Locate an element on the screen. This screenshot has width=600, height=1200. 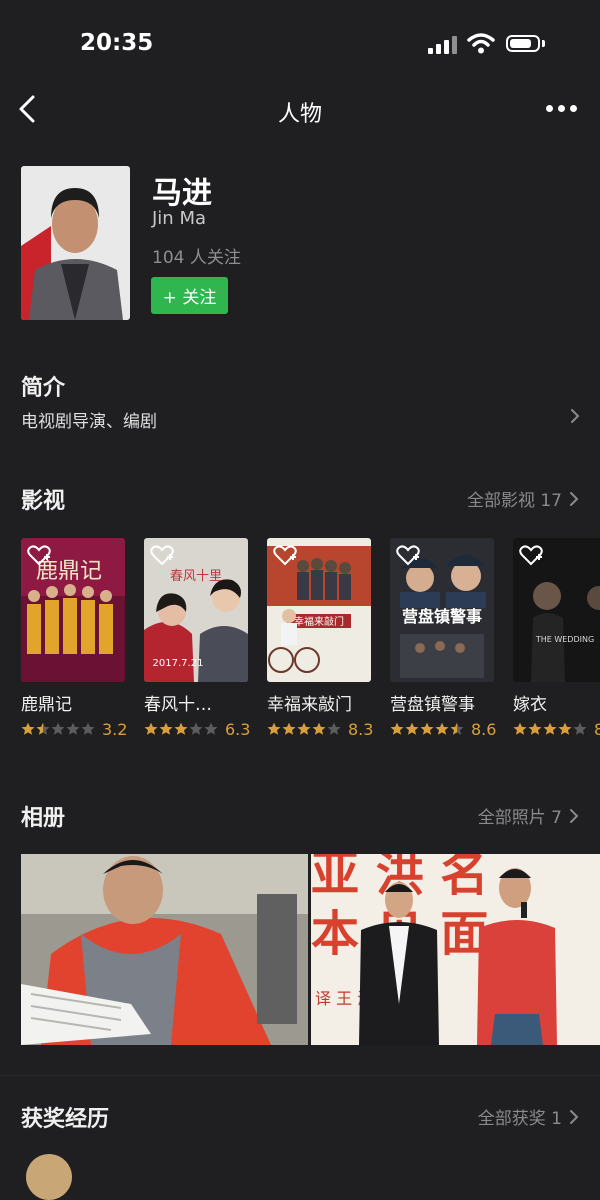
poster-text: 2017.7.21 is located at coordinates (178, 663).